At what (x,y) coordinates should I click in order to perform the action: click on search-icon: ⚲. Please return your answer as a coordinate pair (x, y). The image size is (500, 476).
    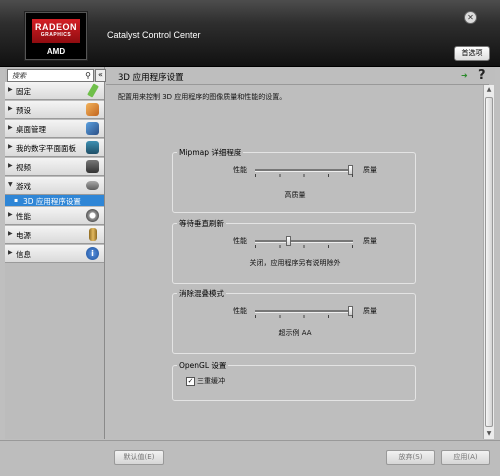
    Looking at the image, I should click on (88, 75).